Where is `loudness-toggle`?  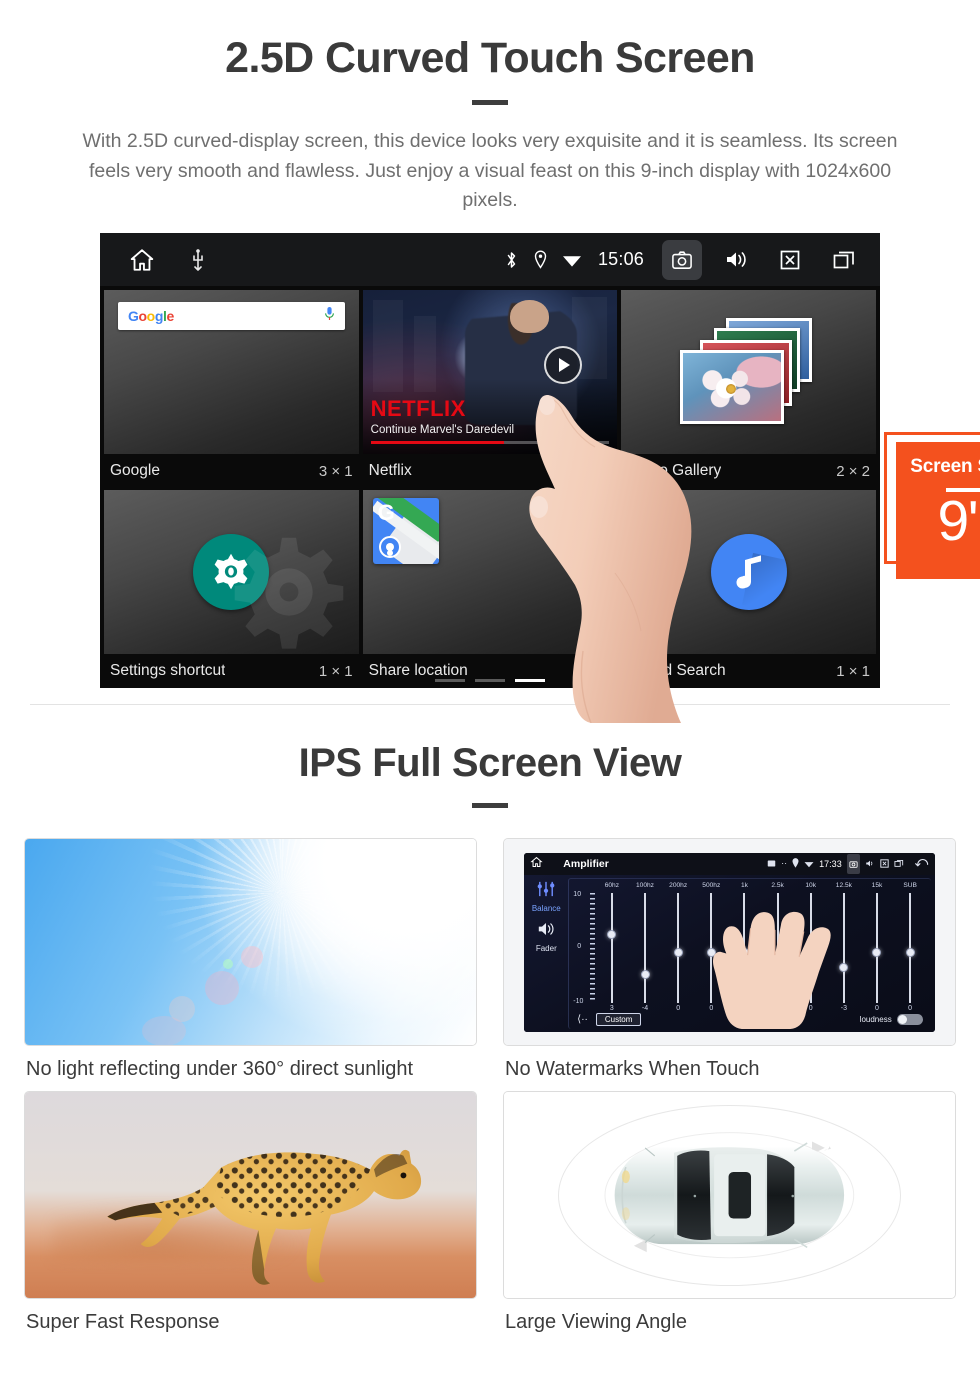
loudness-toggle is located at coordinates (909, 1020).